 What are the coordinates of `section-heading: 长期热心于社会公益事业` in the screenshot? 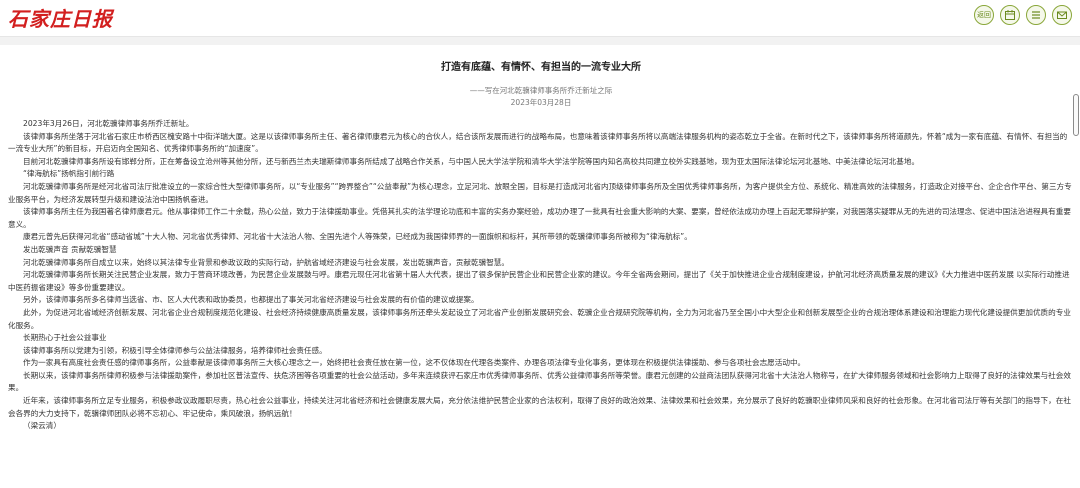 It's located at (65, 338).